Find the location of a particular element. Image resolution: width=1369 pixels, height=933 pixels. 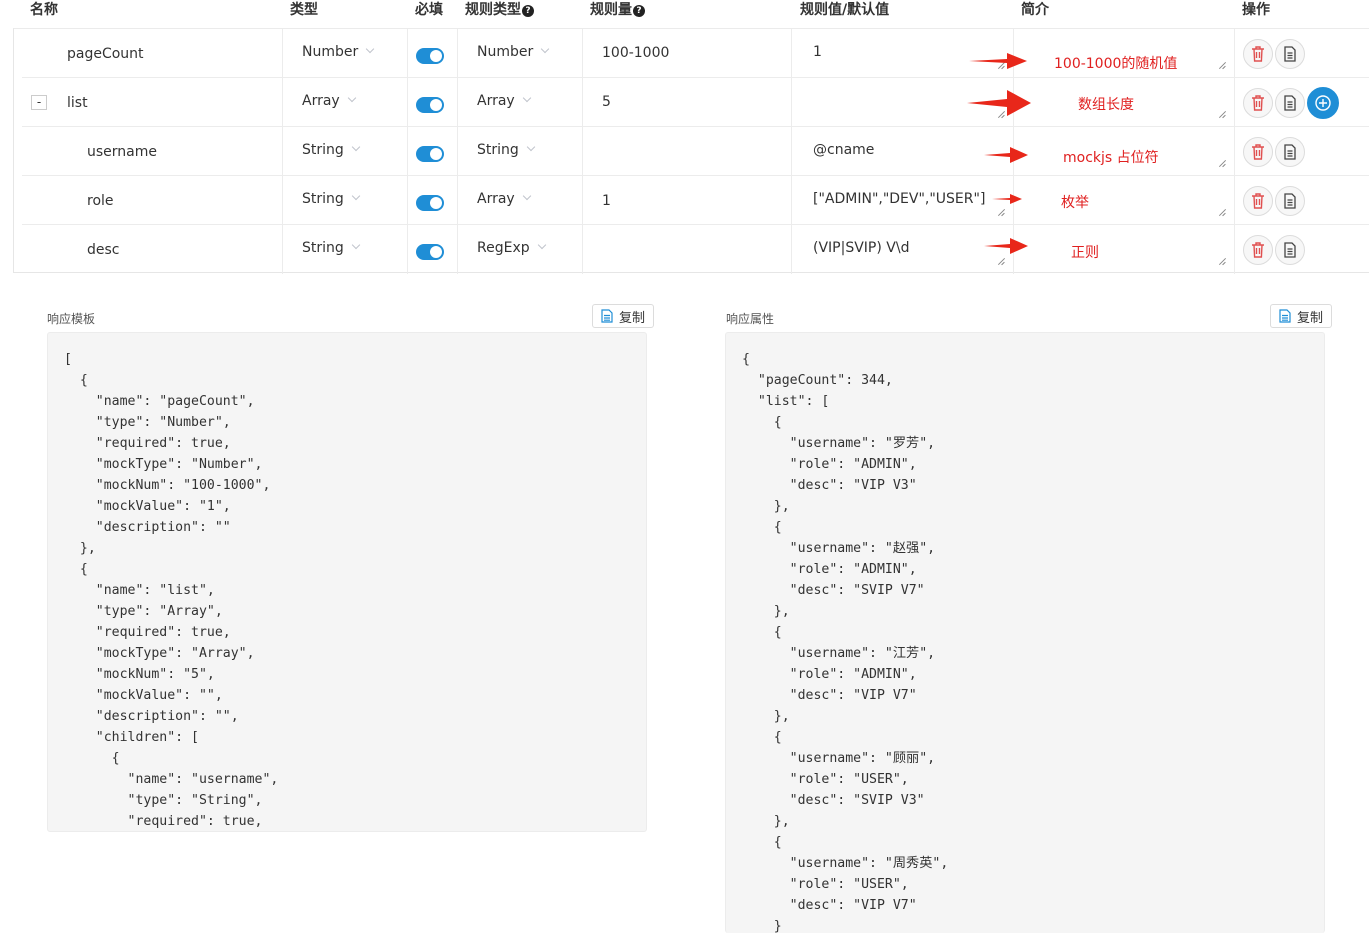

copy-template-button: 复制 is located at coordinates (623, 316).